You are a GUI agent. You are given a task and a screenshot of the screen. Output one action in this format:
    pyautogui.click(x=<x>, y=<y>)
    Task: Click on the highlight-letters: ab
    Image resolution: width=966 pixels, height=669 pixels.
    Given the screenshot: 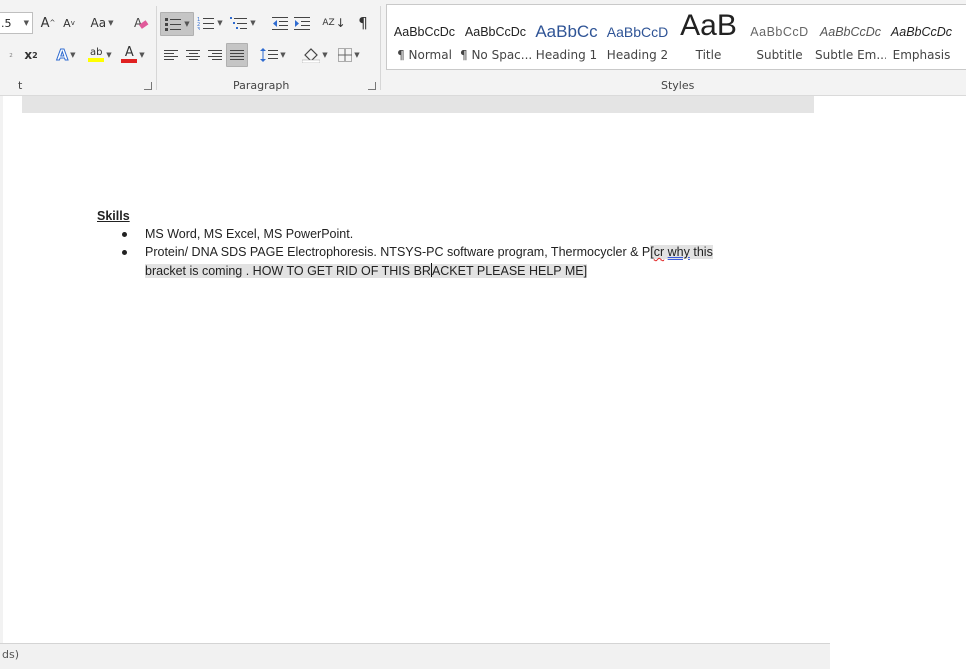 What is the action you would take?
    pyautogui.click(x=96, y=52)
    